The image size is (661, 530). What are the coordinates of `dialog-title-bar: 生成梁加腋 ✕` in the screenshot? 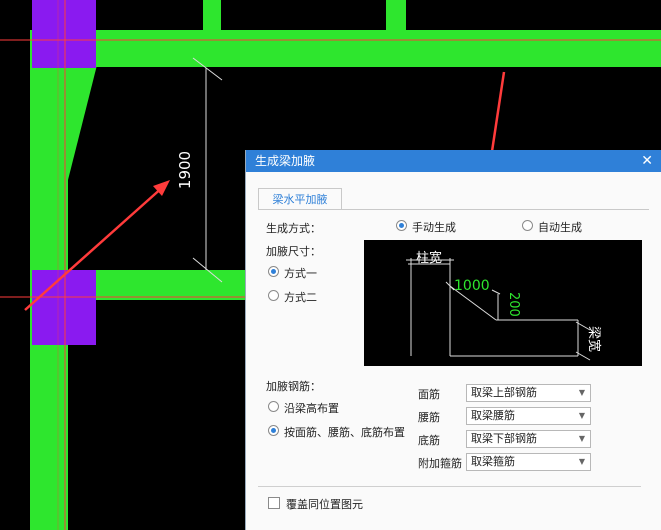 It's located at (453, 161).